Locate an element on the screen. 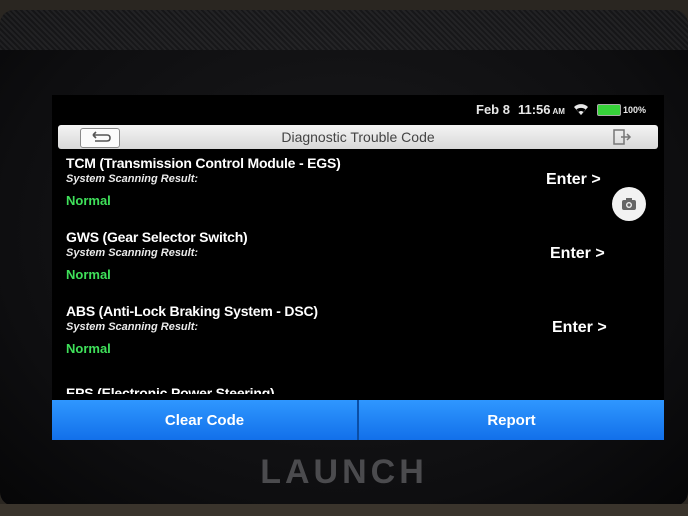 The image size is (688, 516). table-surface is located at coordinates (344, 510).